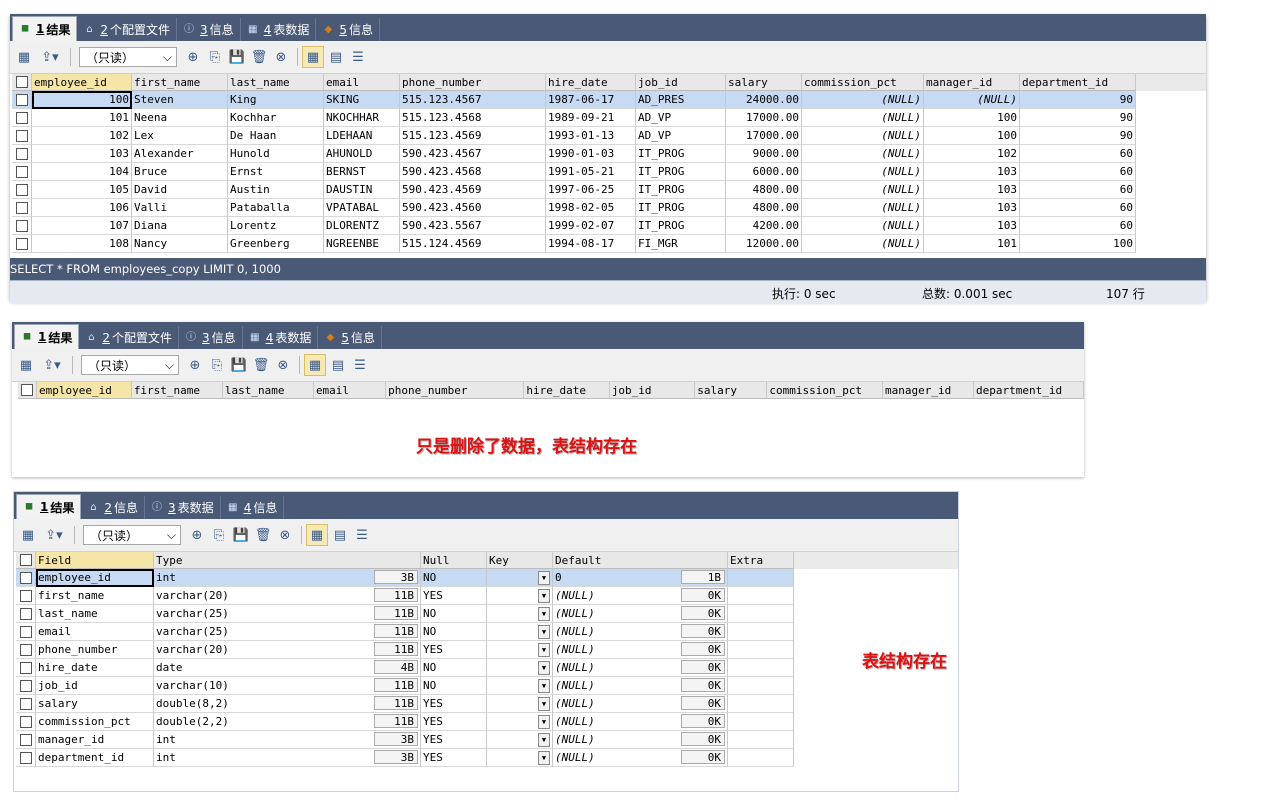  Describe the element at coordinates (591, 190) in the screenshot. I see `cell-hire_date: 1997-06-25` at that location.